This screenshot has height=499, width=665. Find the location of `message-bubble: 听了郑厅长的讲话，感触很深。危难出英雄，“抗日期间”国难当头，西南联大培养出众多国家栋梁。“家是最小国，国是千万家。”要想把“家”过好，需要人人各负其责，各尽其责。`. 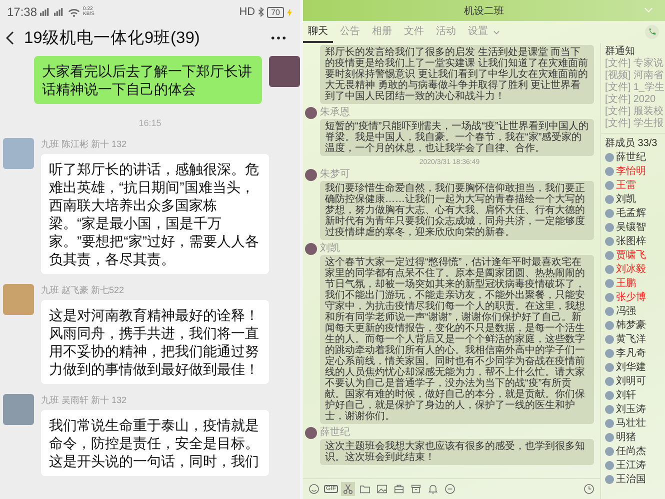

message-bubble: 听了郑厅长的讲话，感触很深。危难出英雄，“抗日期间”国难当头，西南联大培养出众多国家栋梁。“家是最小国，国是千万家。”要想把“家”过好，需要人人各负其责，各尽其责。 is located at coordinates (155, 214).